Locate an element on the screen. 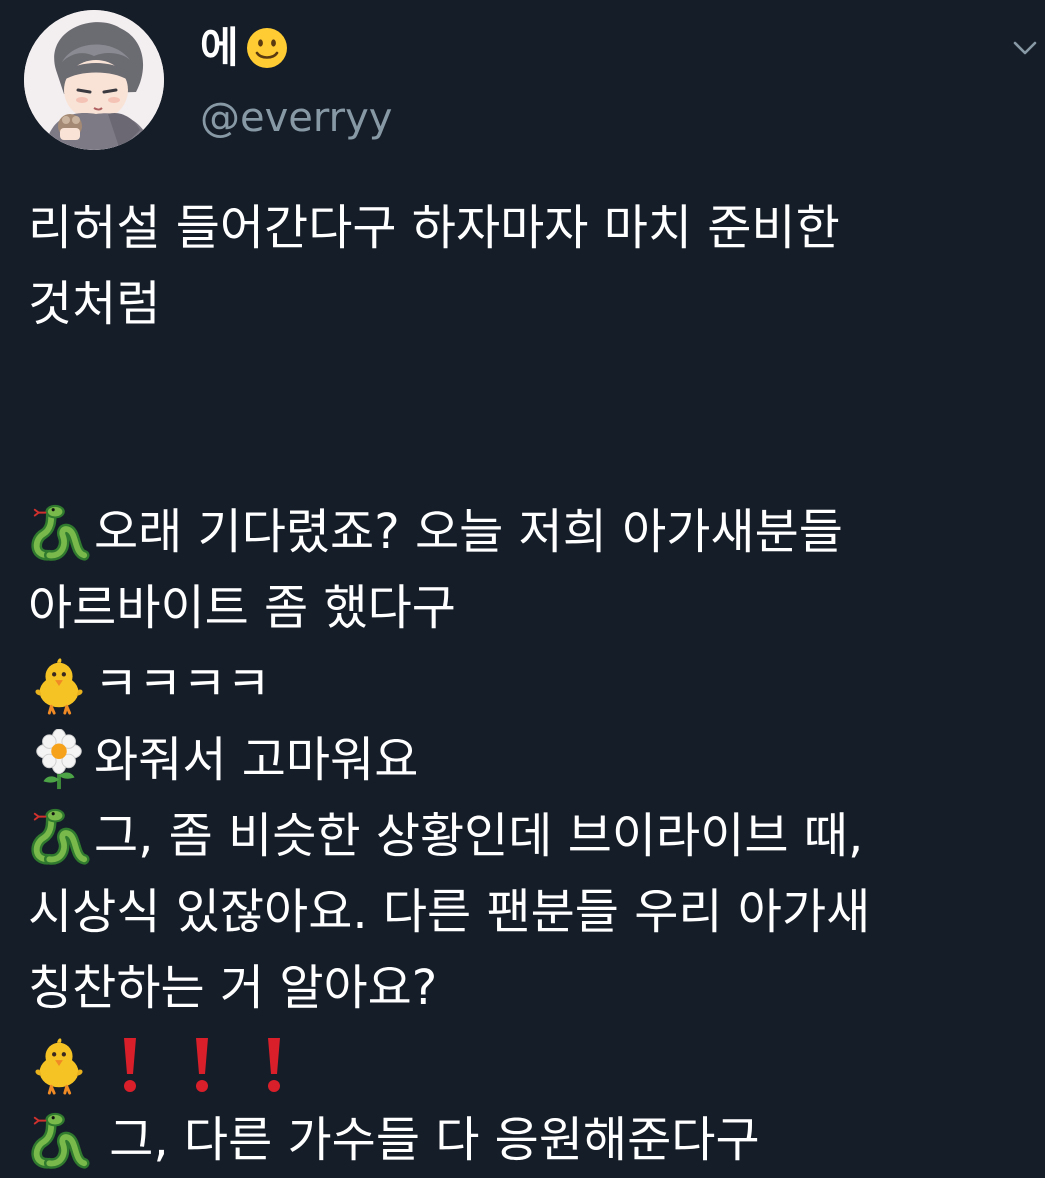  tweet-line-text: ㅋㅋㅋㅋ is located at coordinates (182, 684).